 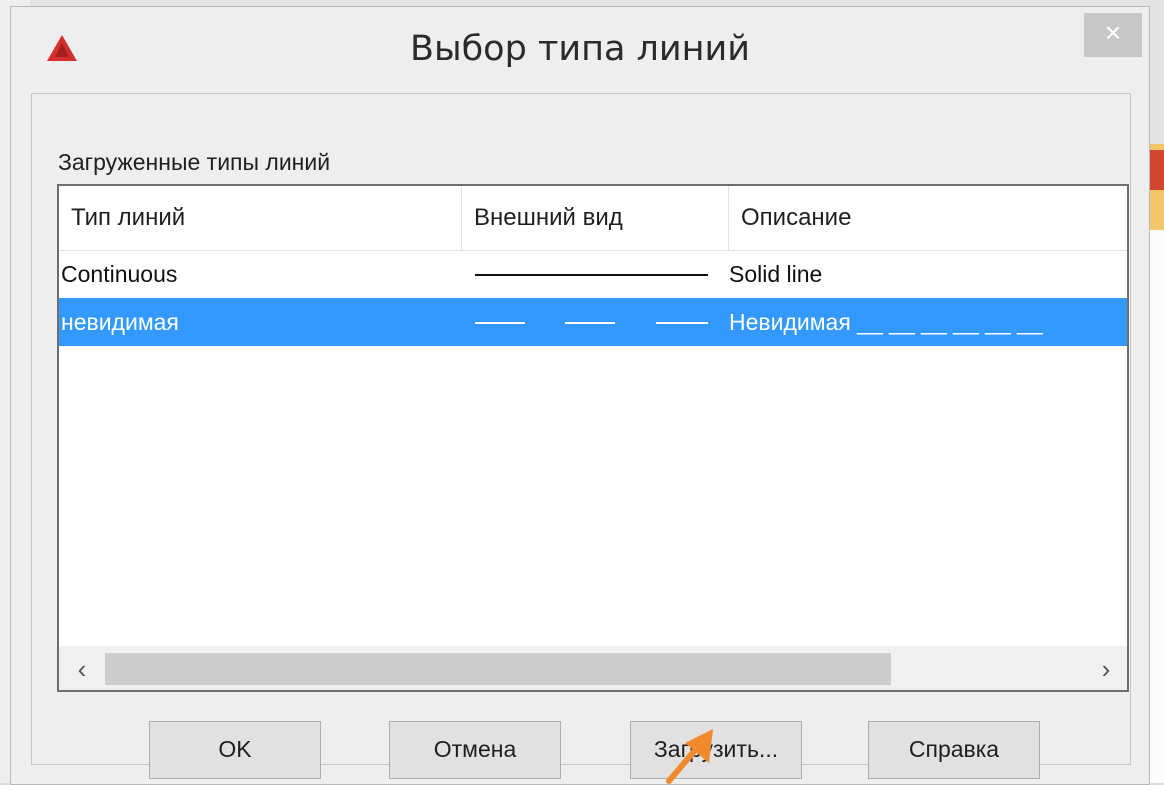 I want to click on scroll-thumb, so click(x=498, y=669).